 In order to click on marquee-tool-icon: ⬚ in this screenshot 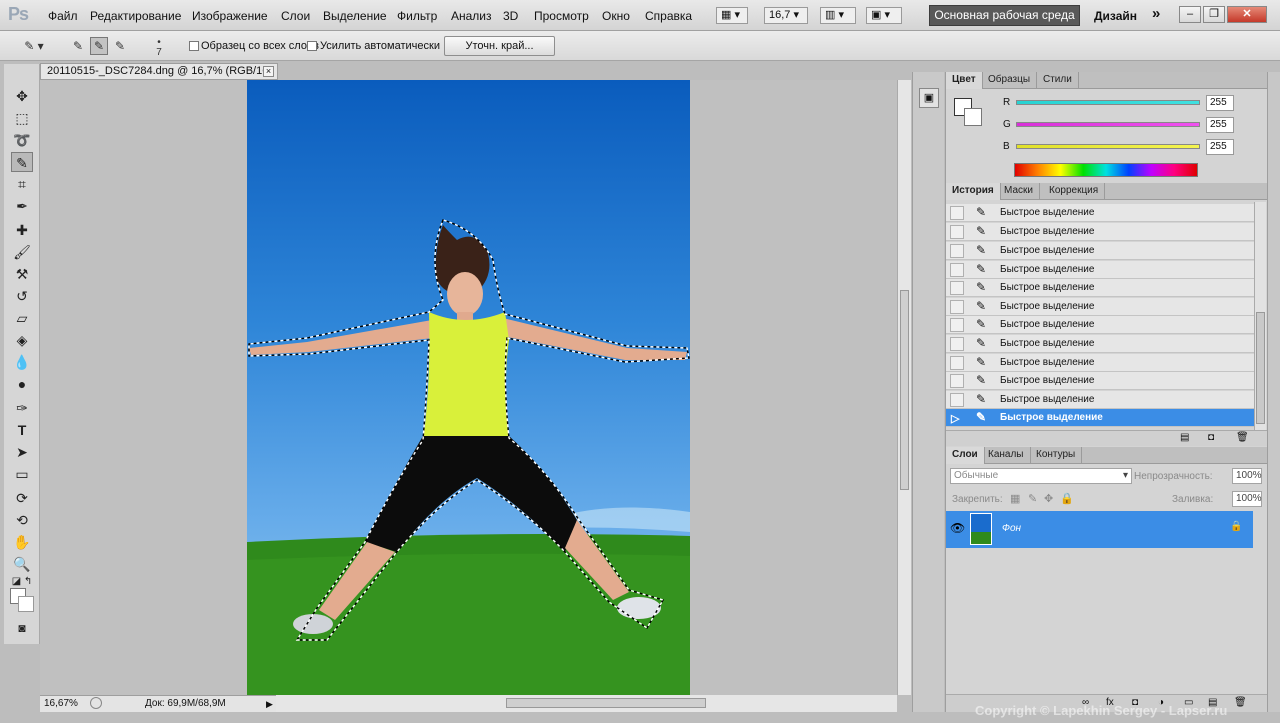, I will do `click(22, 118)`.